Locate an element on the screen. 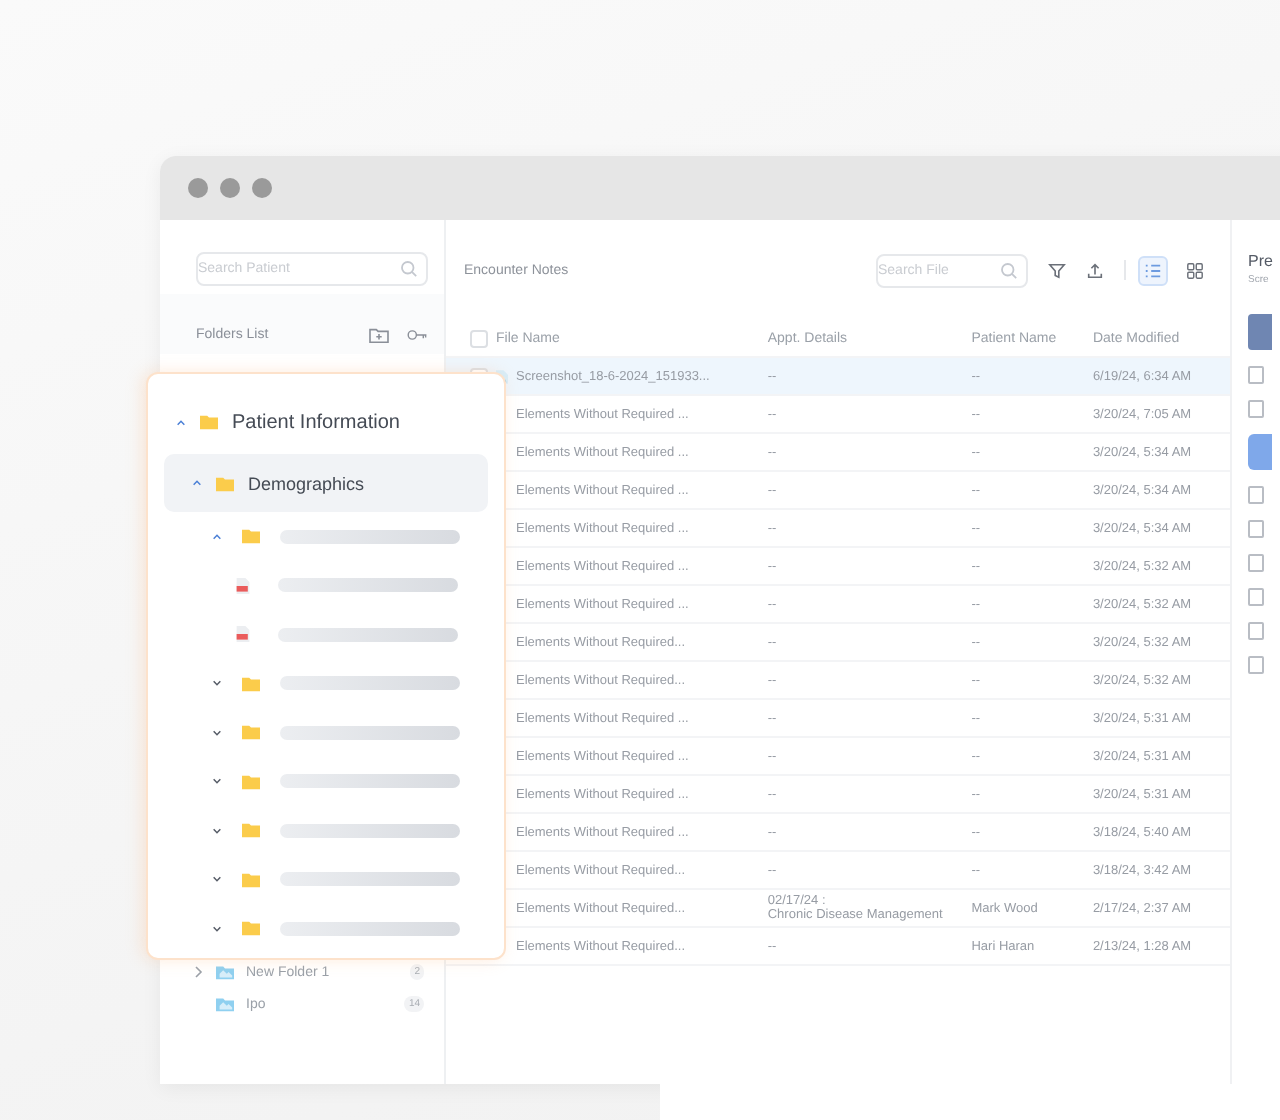 Image resolution: width=1280 pixels, height=1120 pixels. document-thumbnail is located at coordinates (1260, 332).